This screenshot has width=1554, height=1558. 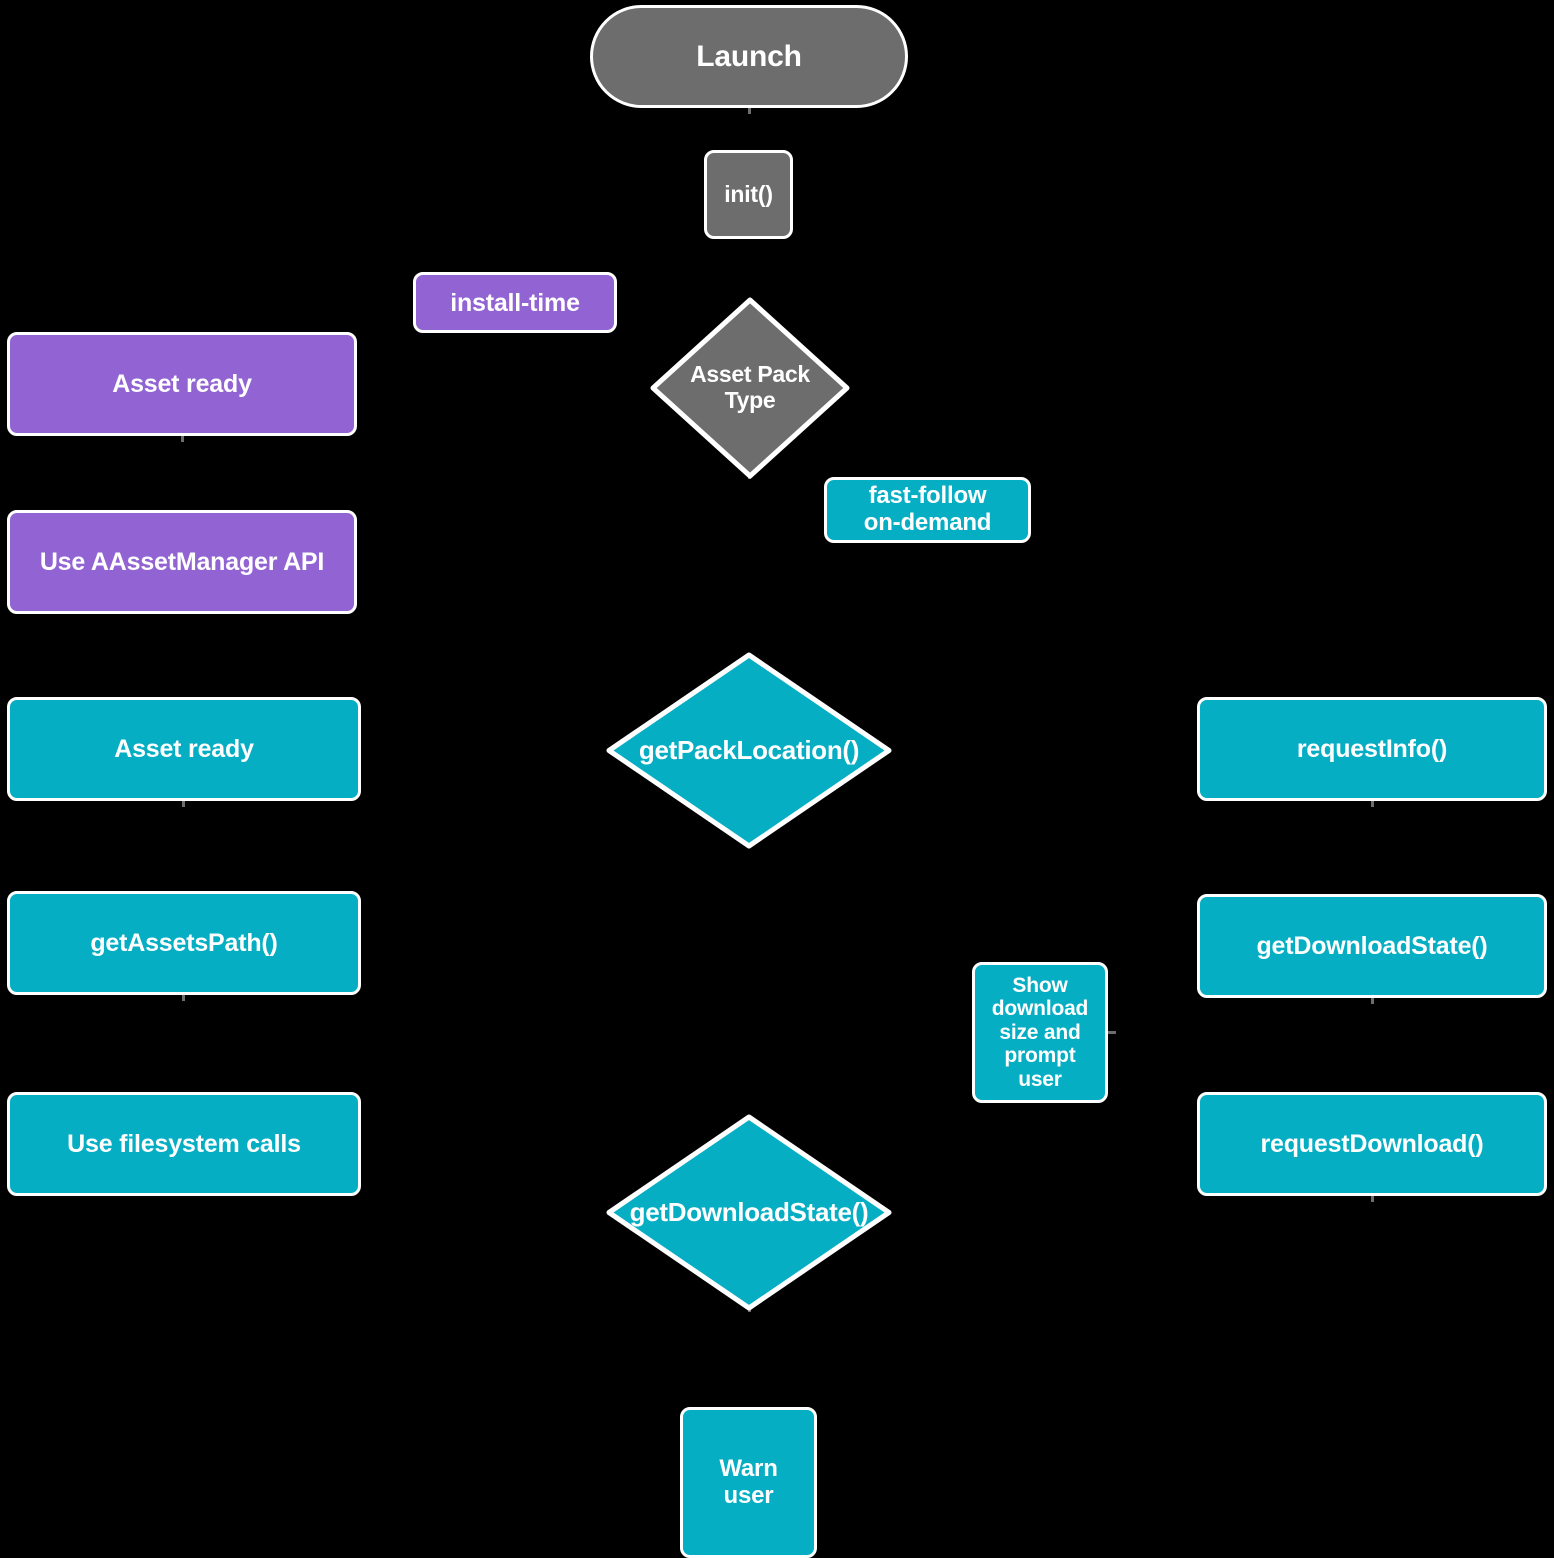 I want to click on node-asset-ready-teal: Asset ready, so click(x=184, y=749).